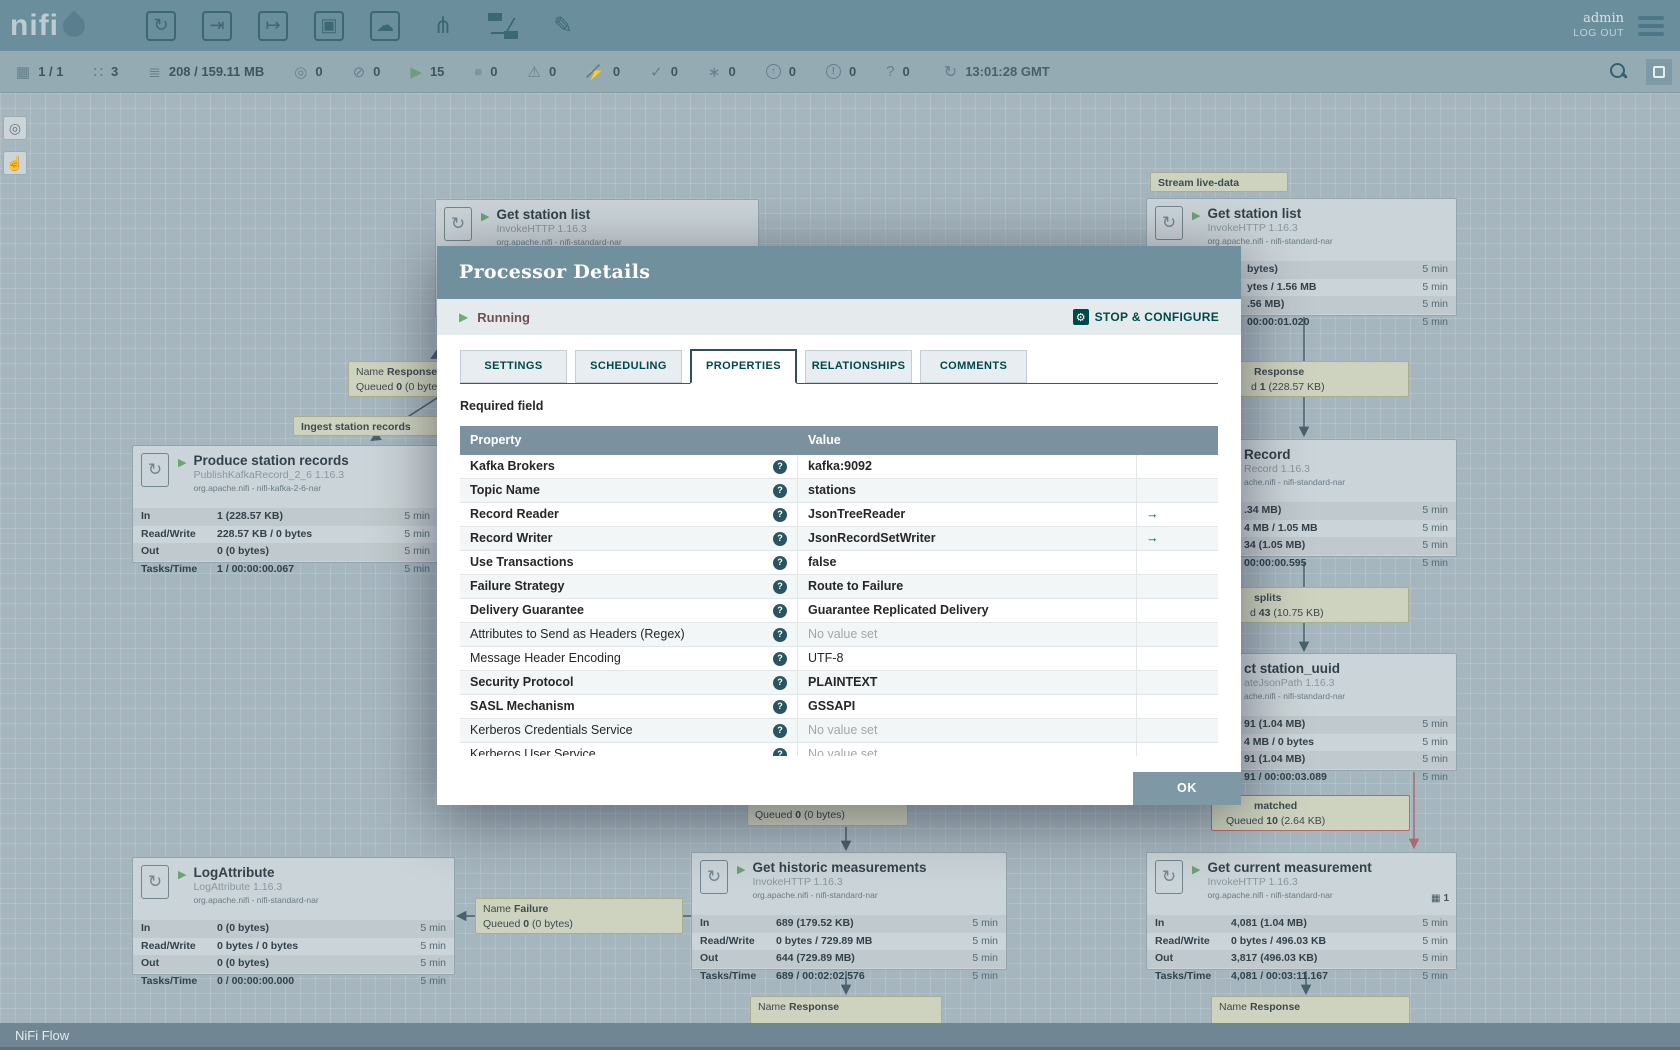 This screenshot has height=1050, width=1680. Describe the element at coordinates (293, 982) in the screenshot. I see `stat-row: Tasks/Time 0 / 00:00:00.000 5 min` at that location.